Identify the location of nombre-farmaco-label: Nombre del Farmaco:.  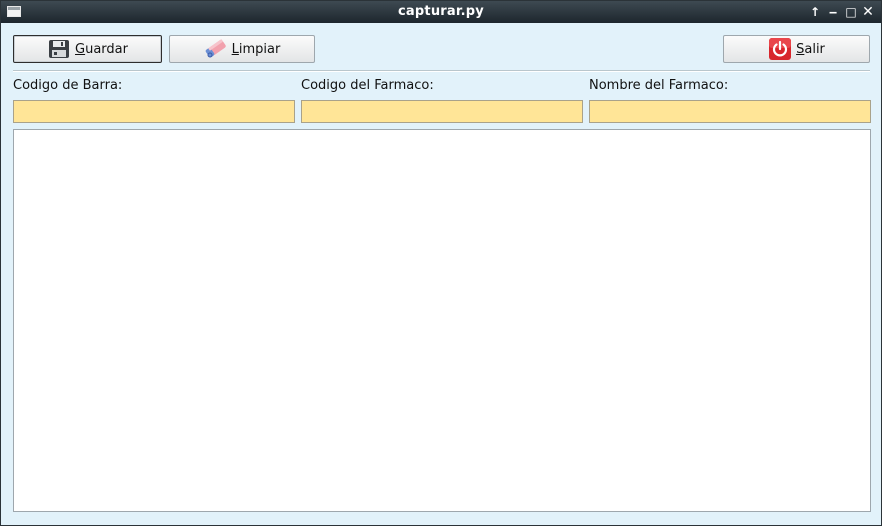
(659, 85).